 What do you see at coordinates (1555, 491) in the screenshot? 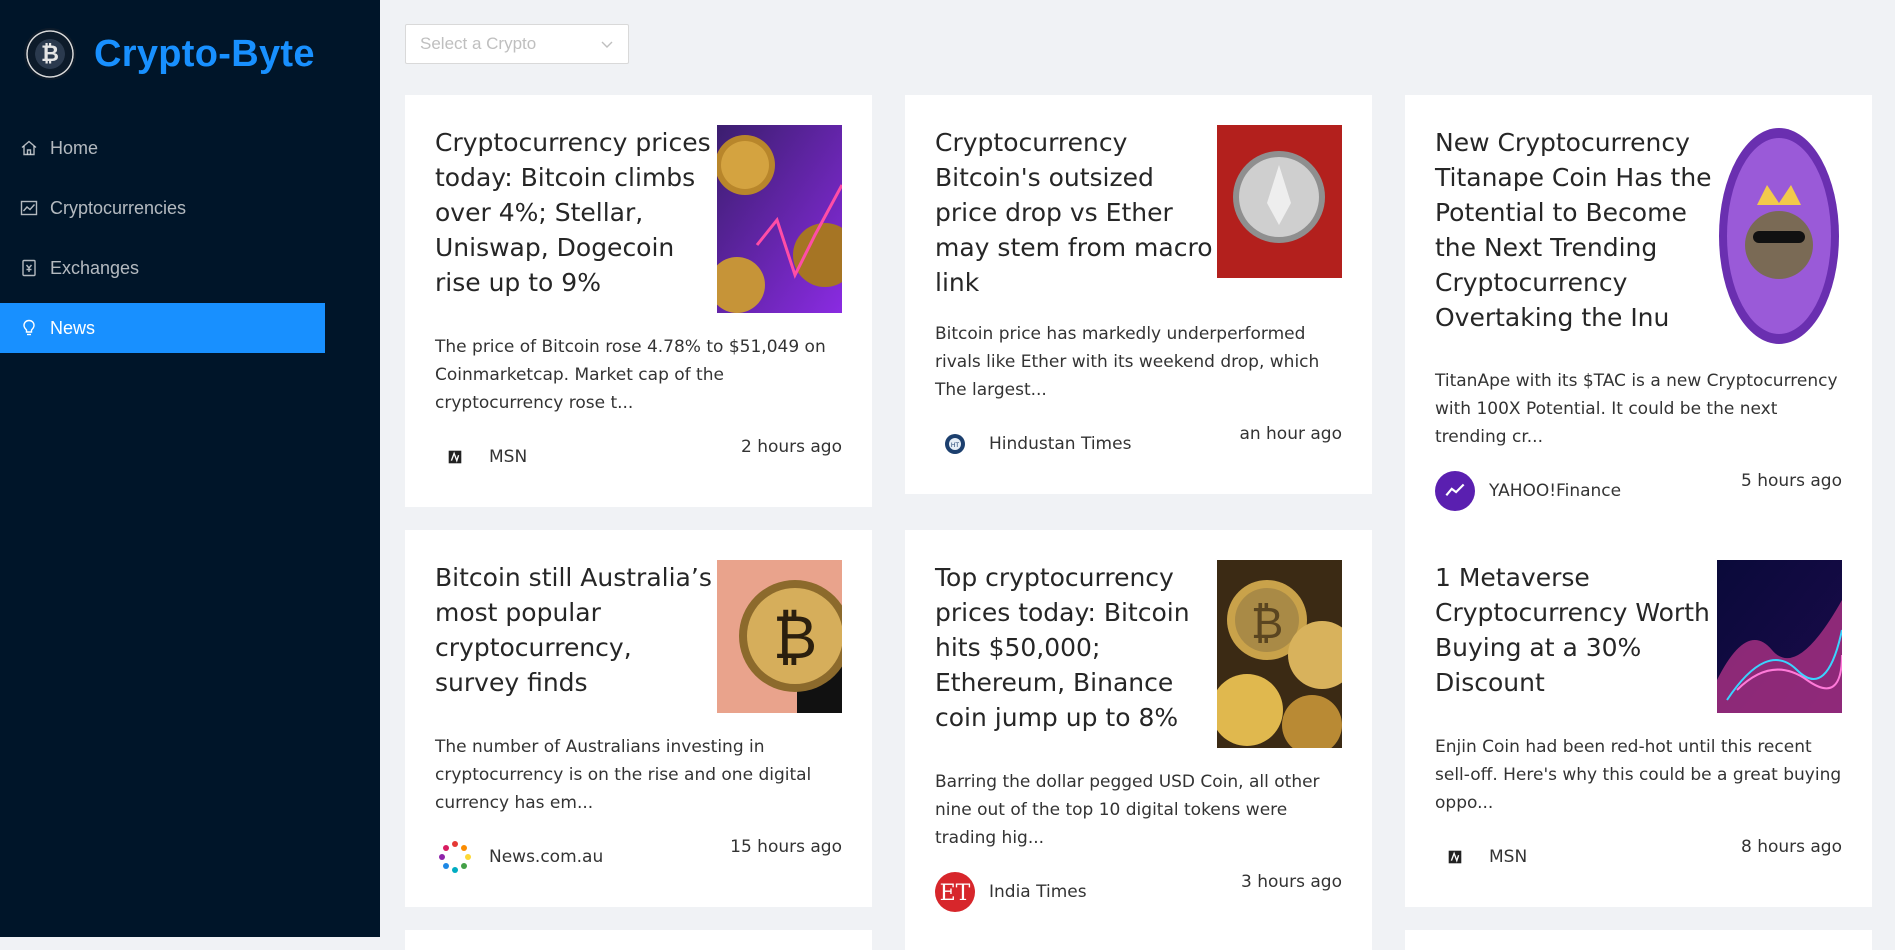
I see `provider-name: YAHOO!Finance` at bounding box center [1555, 491].